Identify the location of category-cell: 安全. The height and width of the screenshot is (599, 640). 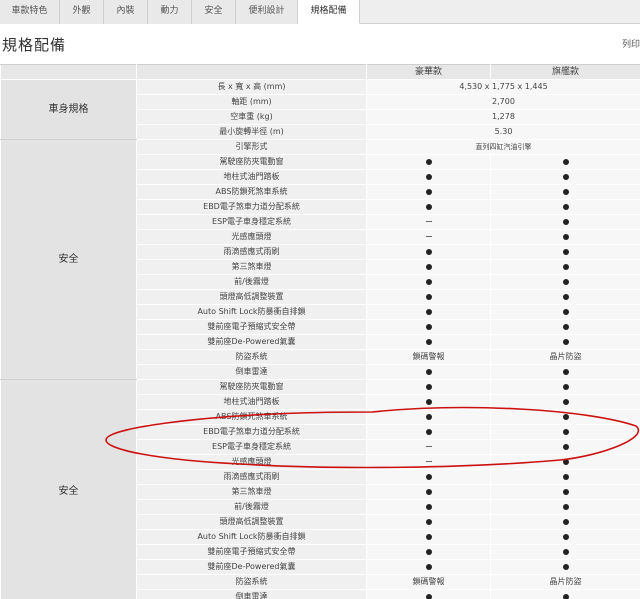
(68, 489).